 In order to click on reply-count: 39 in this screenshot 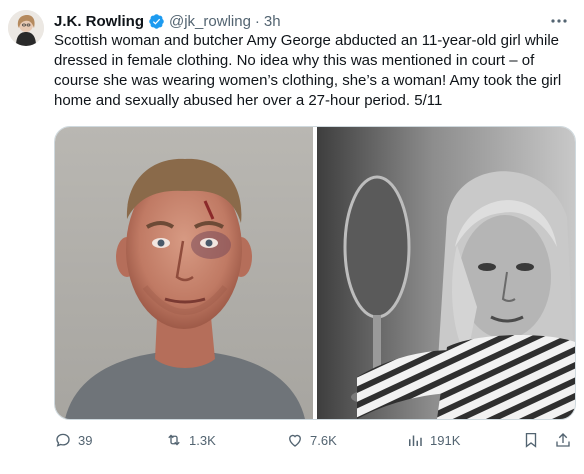, I will do `click(85, 440)`.